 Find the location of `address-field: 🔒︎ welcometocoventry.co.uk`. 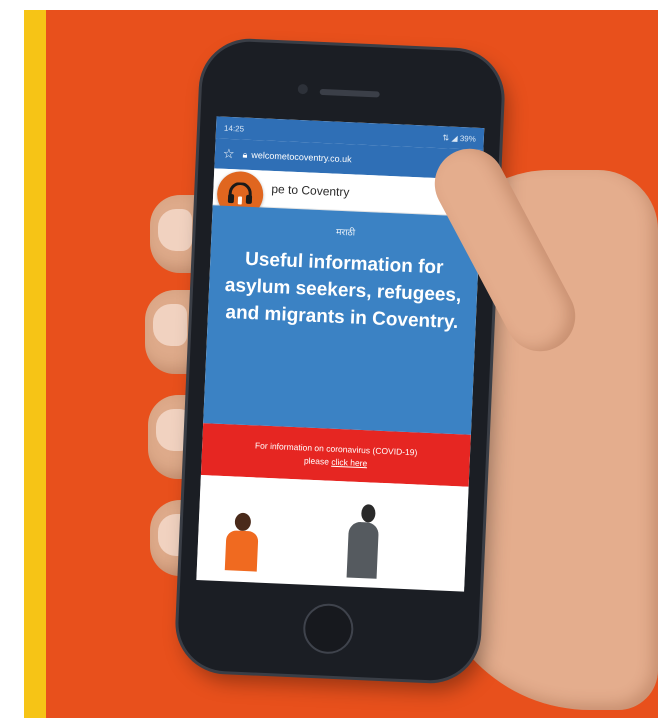

address-field: 🔒︎ welcometocoventry.co.uk is located at coordinates (339, 158).